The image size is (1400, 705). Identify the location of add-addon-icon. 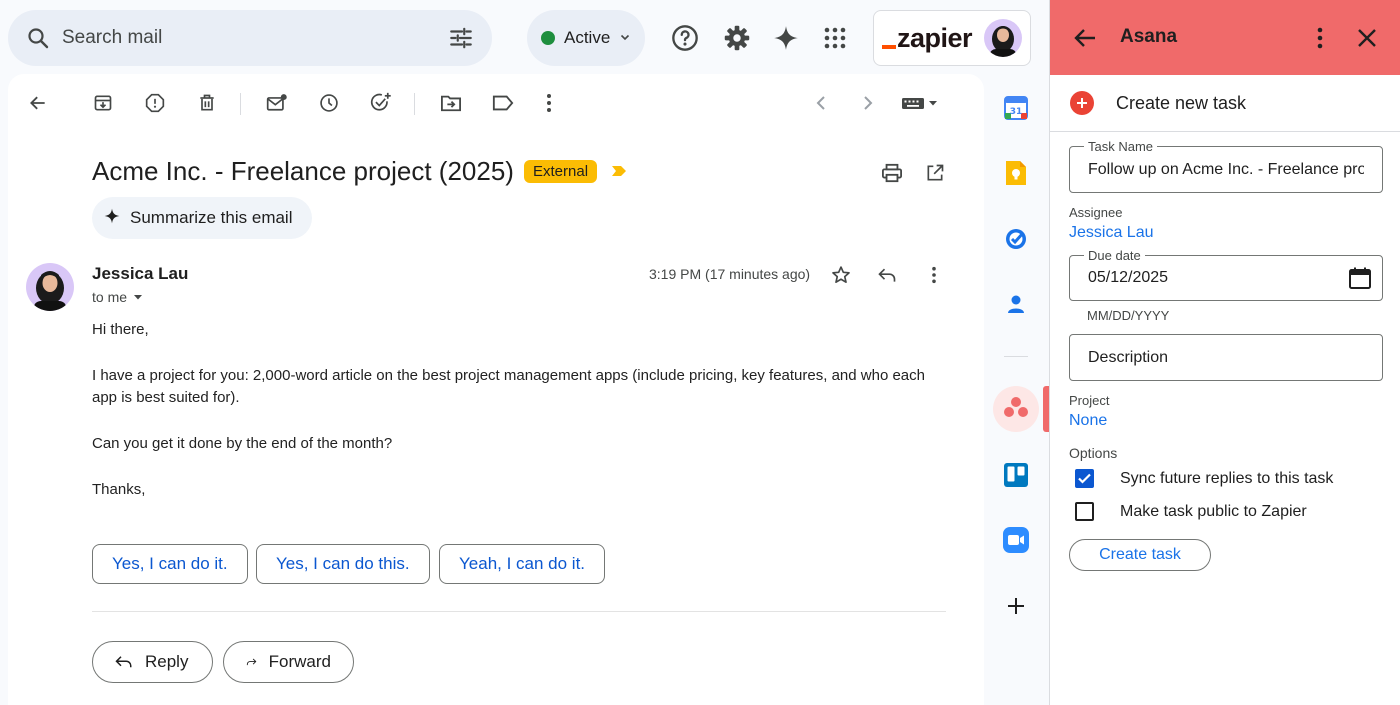
(1016, 606).